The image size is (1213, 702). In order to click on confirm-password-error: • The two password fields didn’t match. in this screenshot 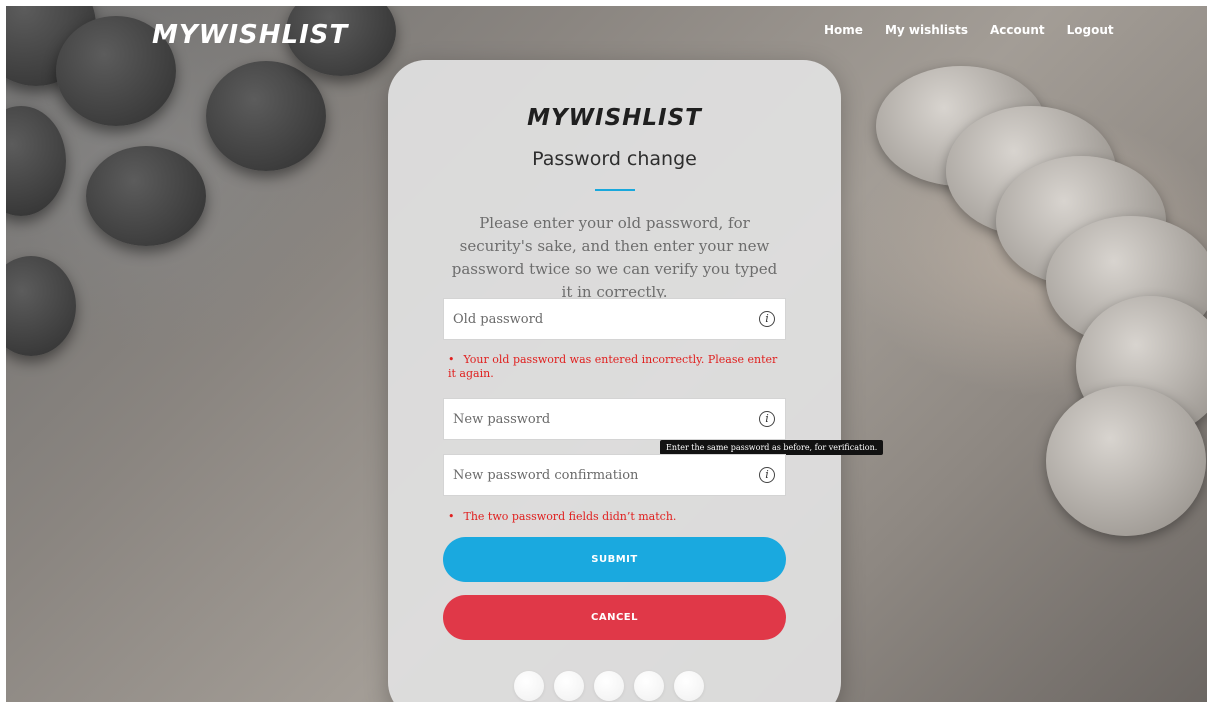, I will do `click(615, 517)`.